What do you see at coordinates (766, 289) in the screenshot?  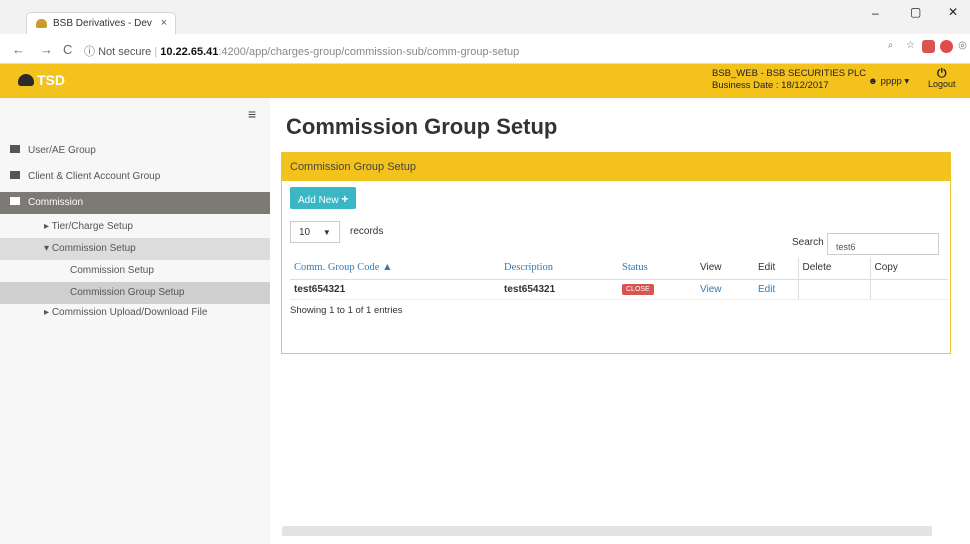 I see `edit-link: Edit` at bounding box center [766, 289].